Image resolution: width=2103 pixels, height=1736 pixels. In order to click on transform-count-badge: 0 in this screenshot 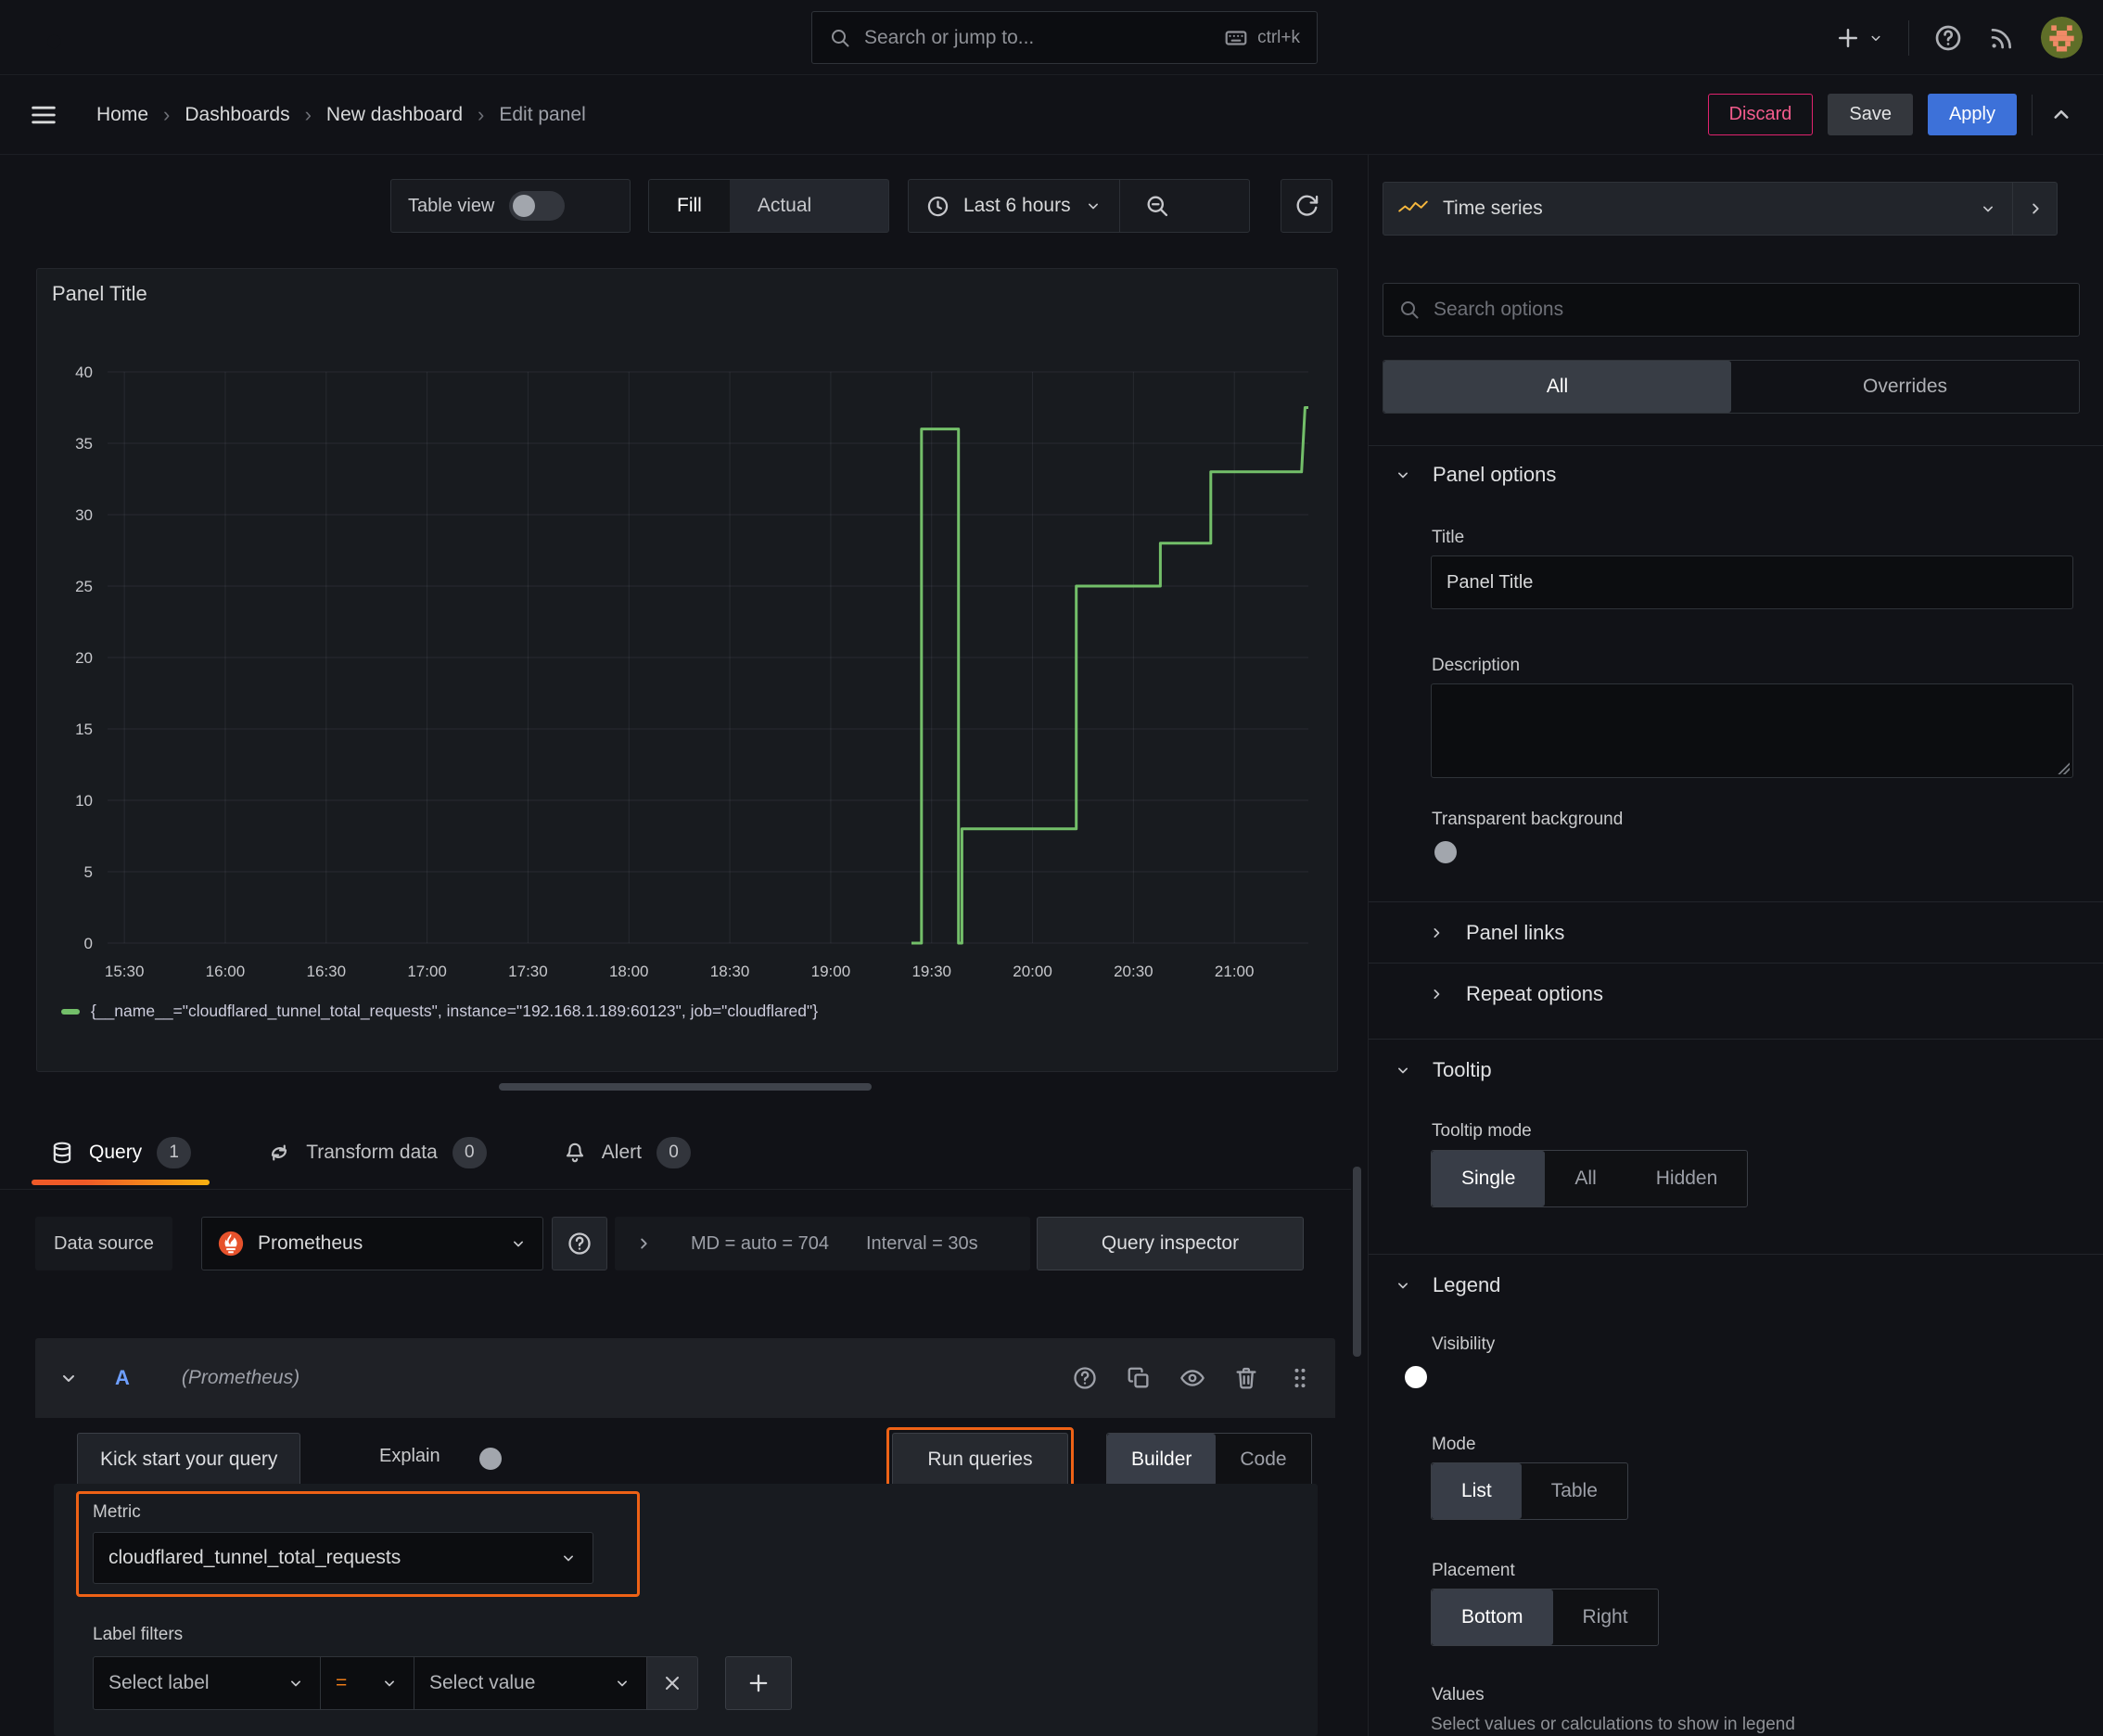, I will do `click(469, 1152)`.